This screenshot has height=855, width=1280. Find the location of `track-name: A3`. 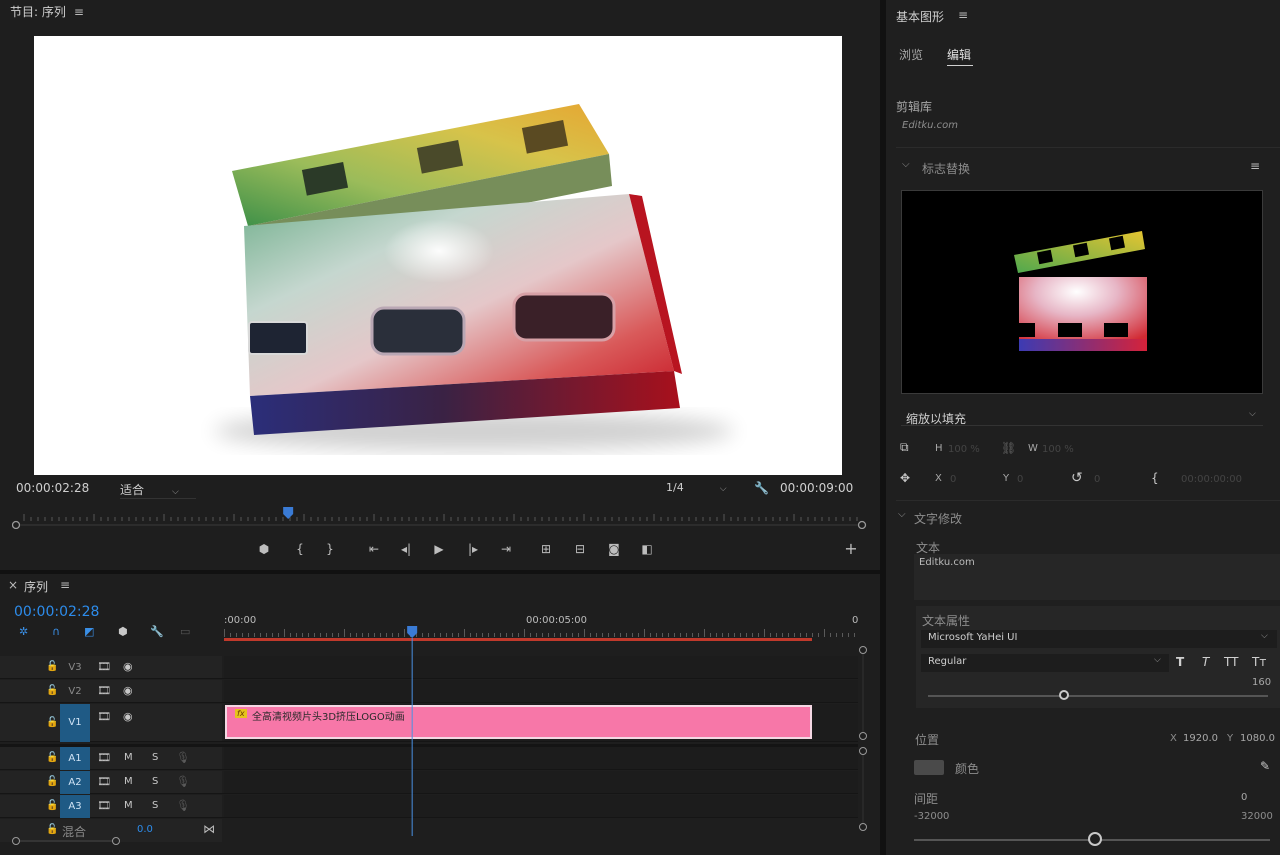

track-name: A3 is located at coordinates (75, 806).